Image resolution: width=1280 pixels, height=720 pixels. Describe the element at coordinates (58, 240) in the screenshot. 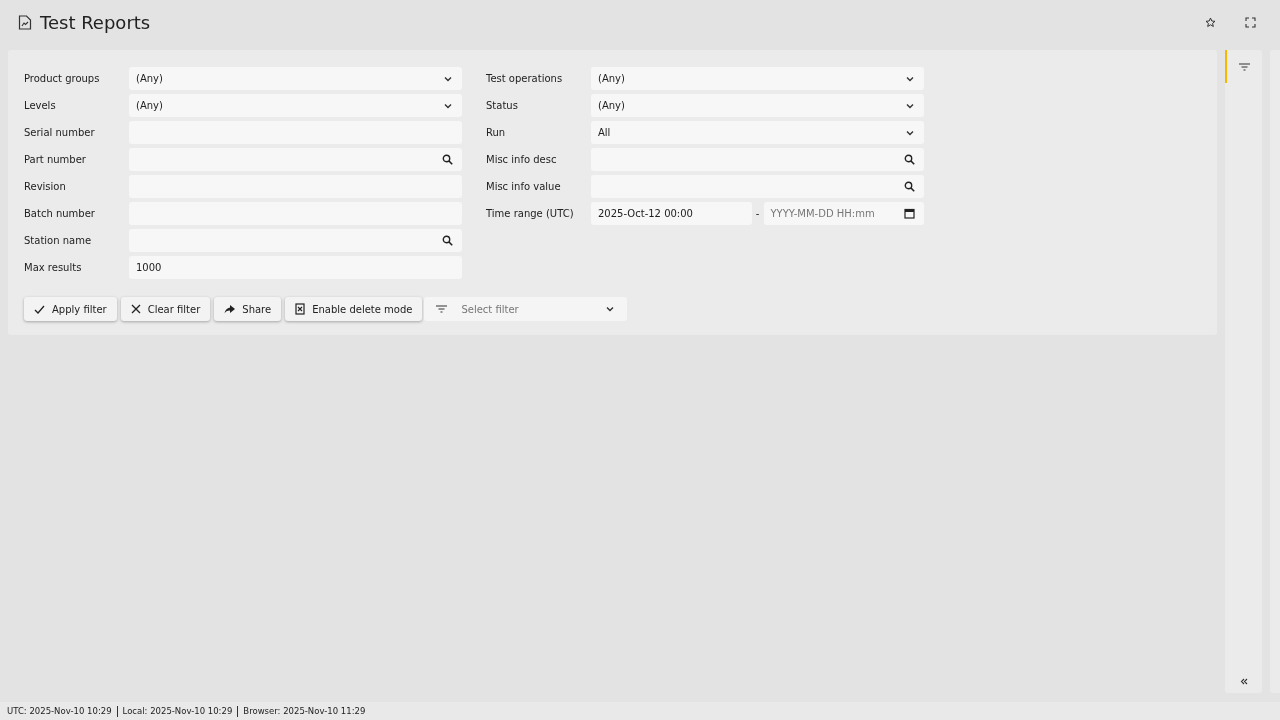

I see `field-label: Station name` at that location.